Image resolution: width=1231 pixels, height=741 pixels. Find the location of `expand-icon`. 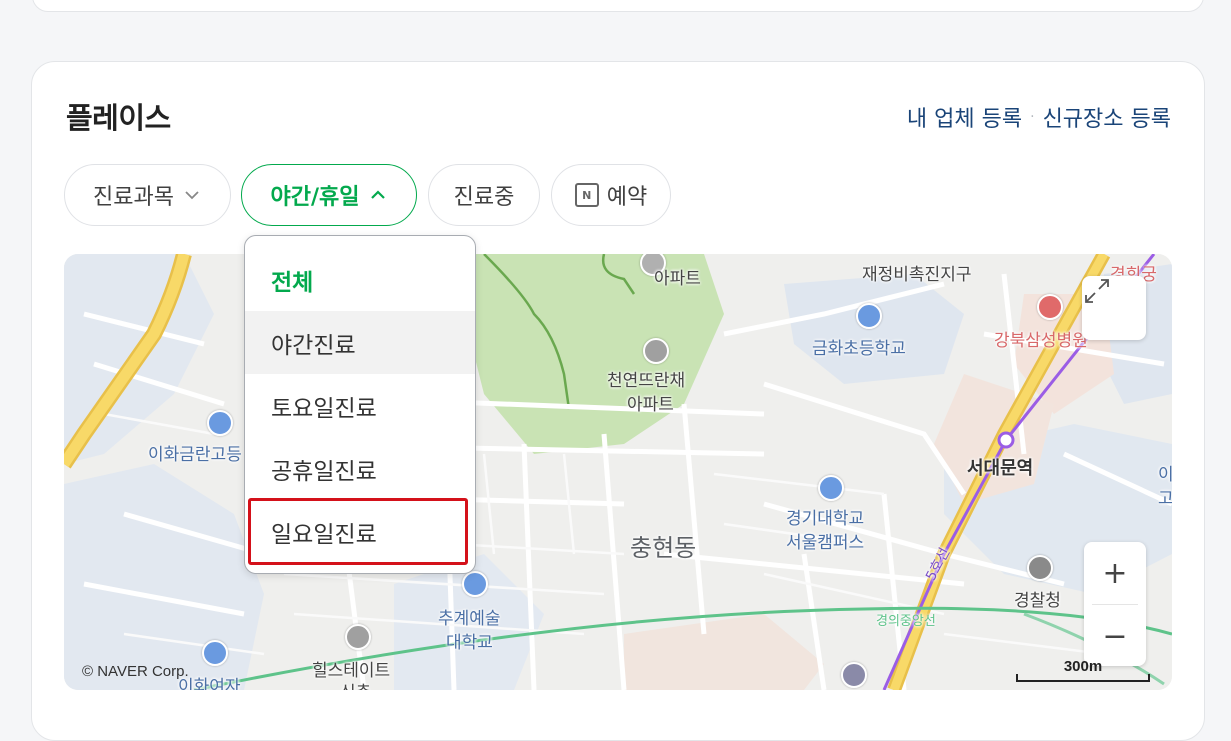

expand-icon is located at coordinates (1097, 291).